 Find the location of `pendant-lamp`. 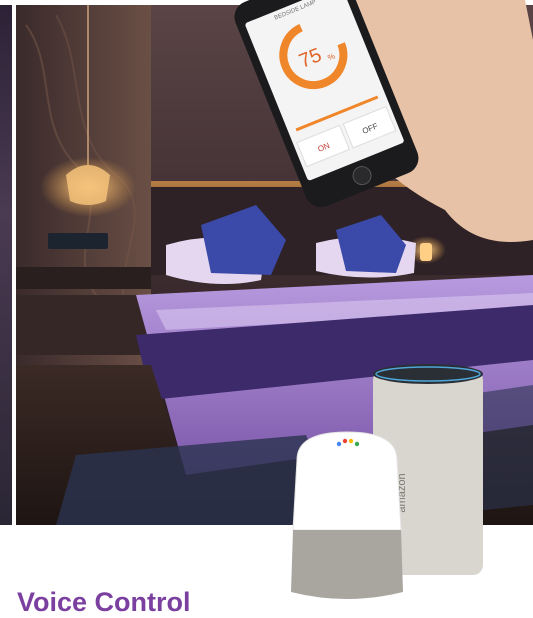

pendant-lamp is located at coordinates (88, 185).